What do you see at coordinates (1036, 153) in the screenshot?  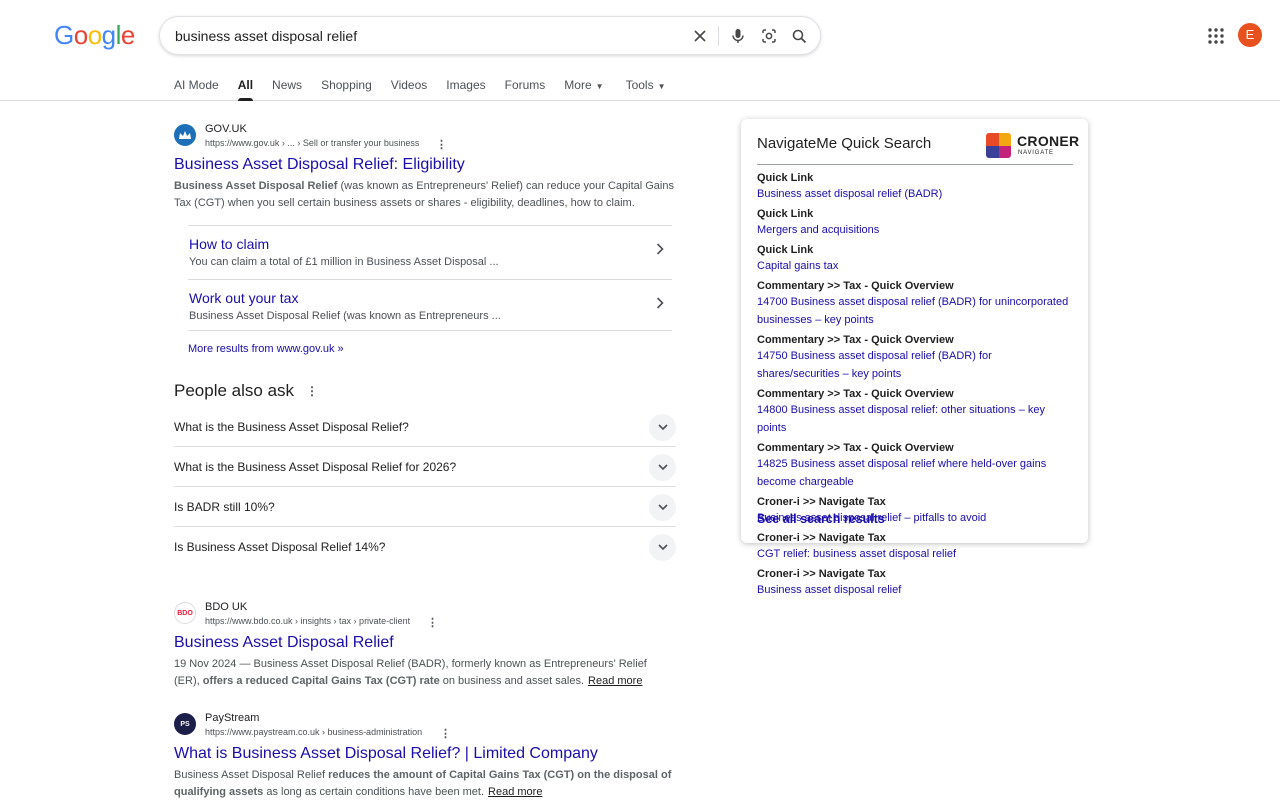 I see `croner-brand-sub: NAVIGATE` at bounding box center [1036, 153].